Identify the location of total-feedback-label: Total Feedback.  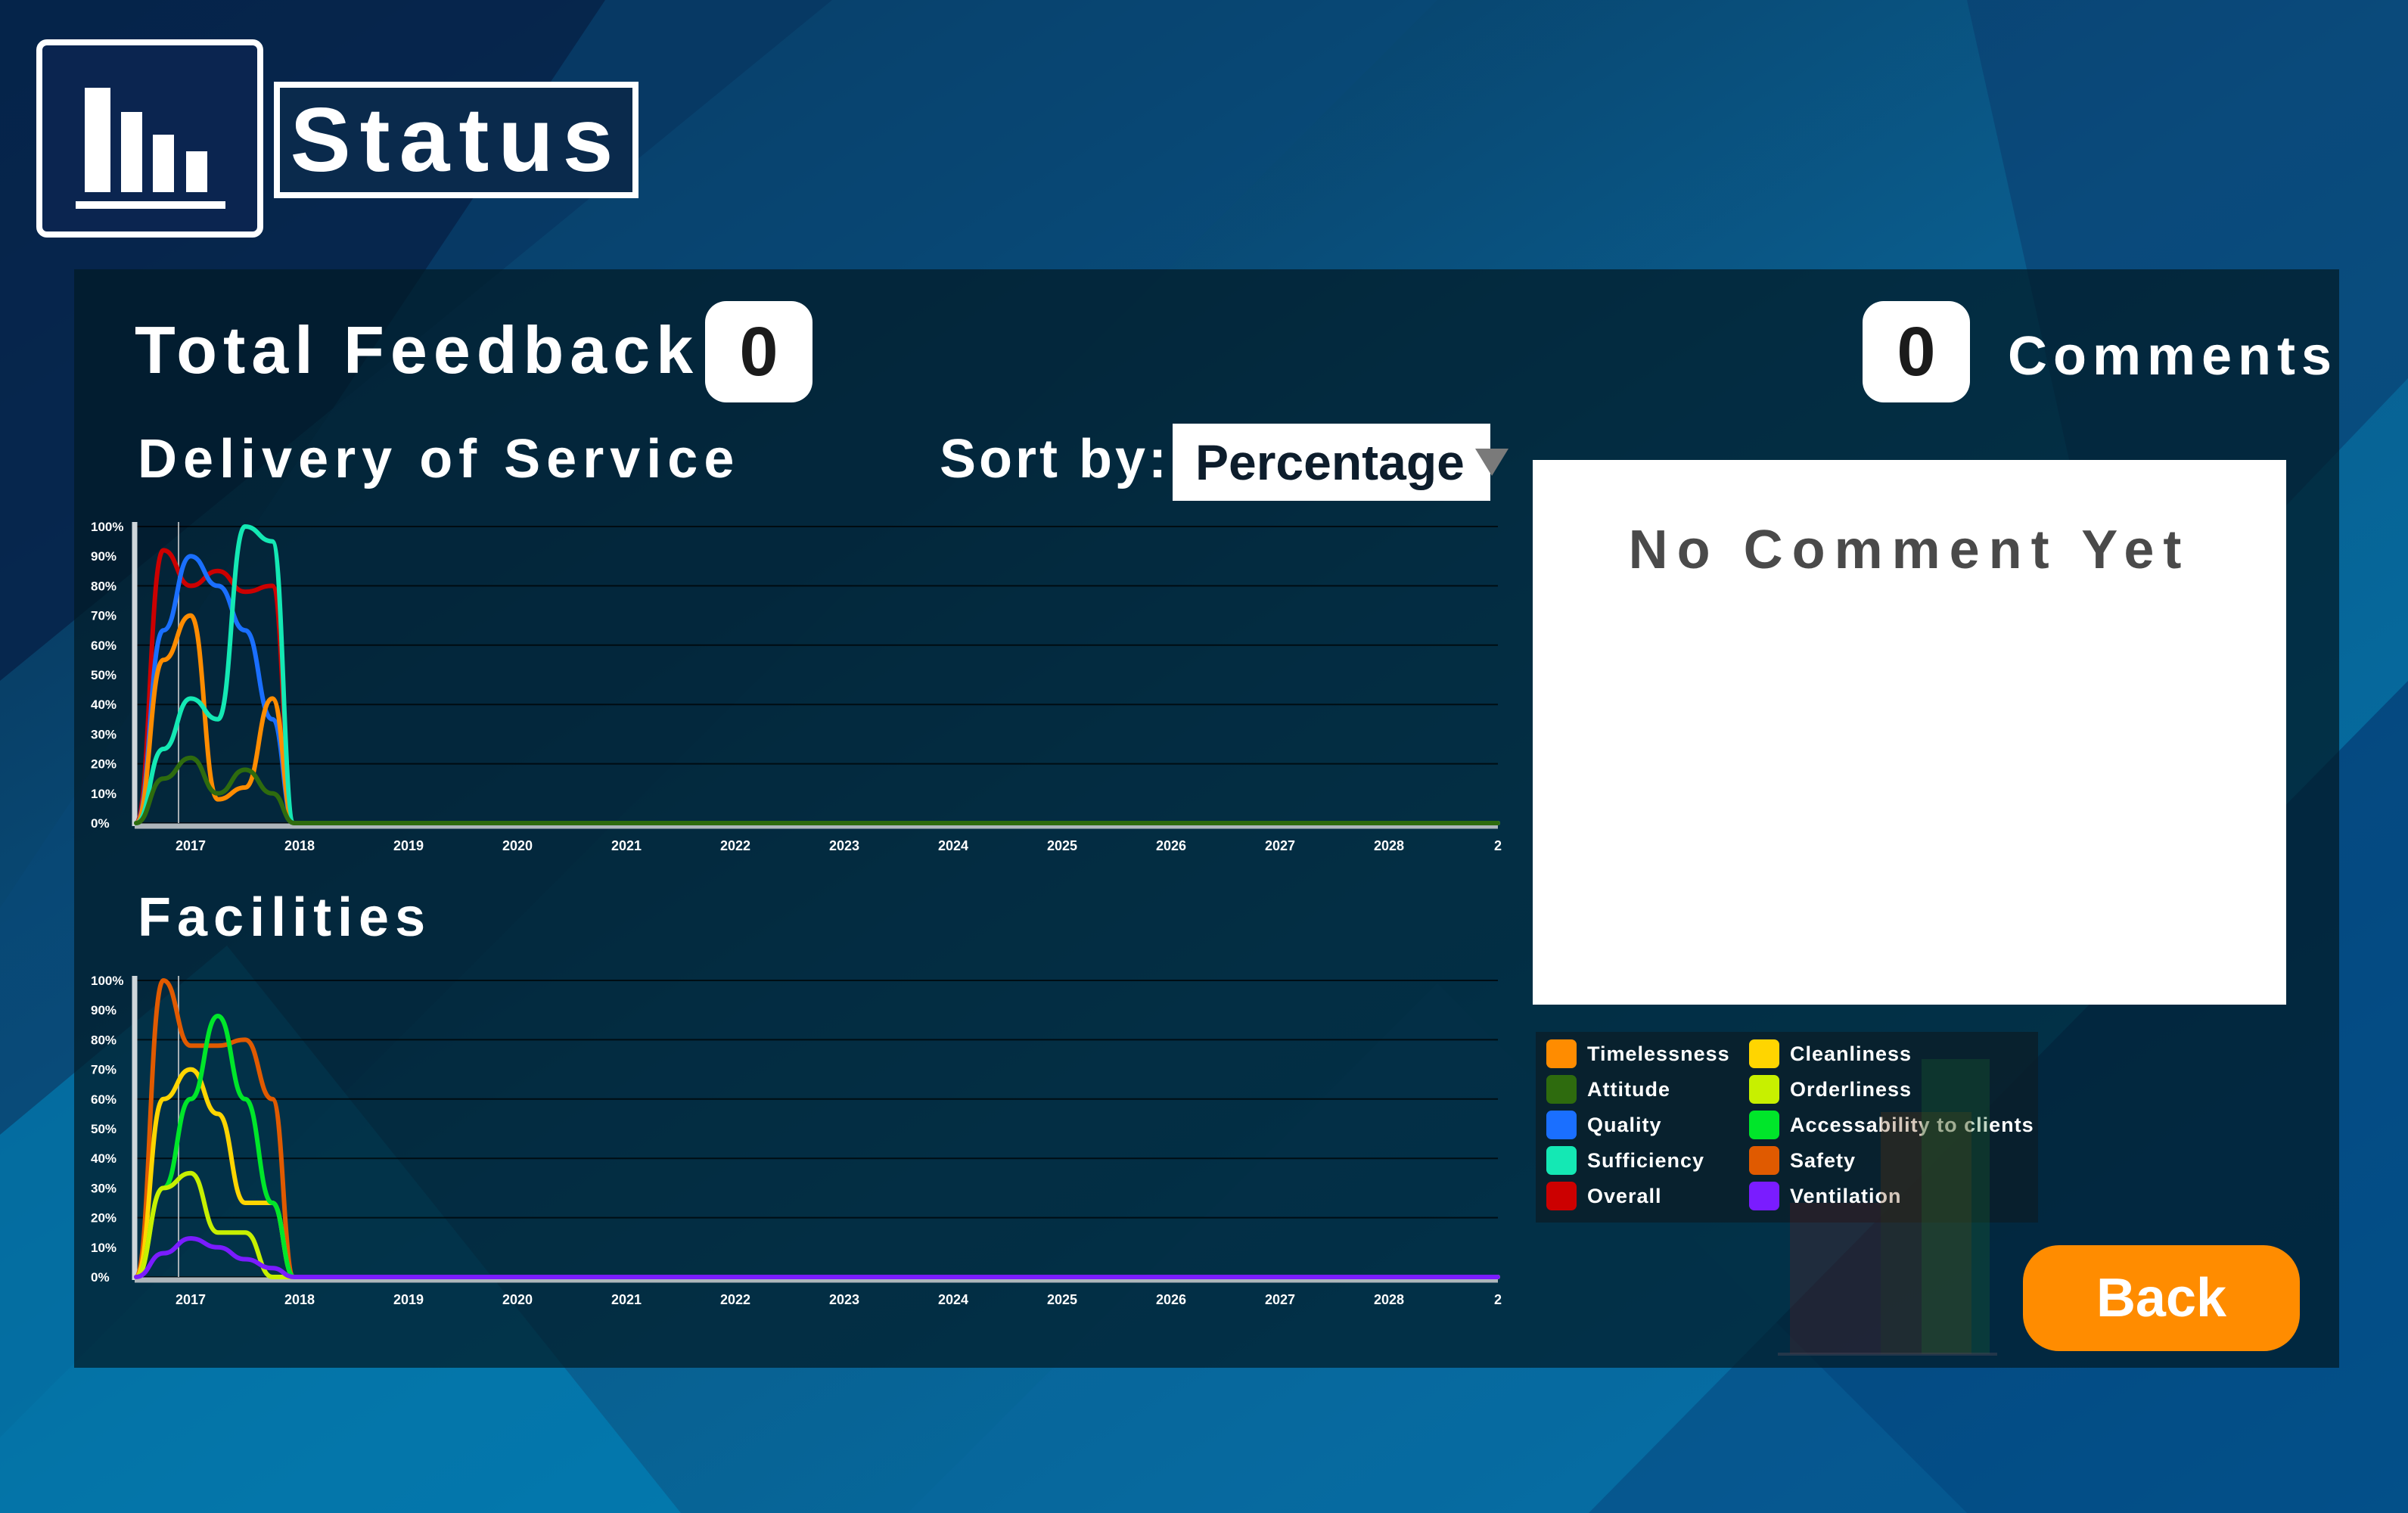
(417, 349).